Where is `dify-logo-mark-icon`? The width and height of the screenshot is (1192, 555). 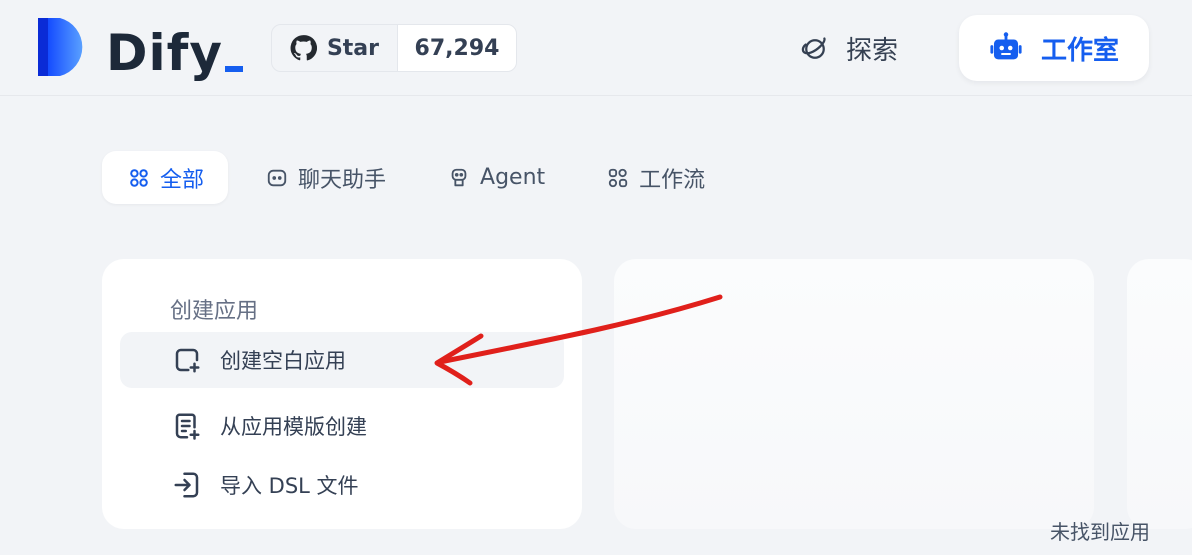 dify-logo-mark-icon is located at coordinates (60, 47).